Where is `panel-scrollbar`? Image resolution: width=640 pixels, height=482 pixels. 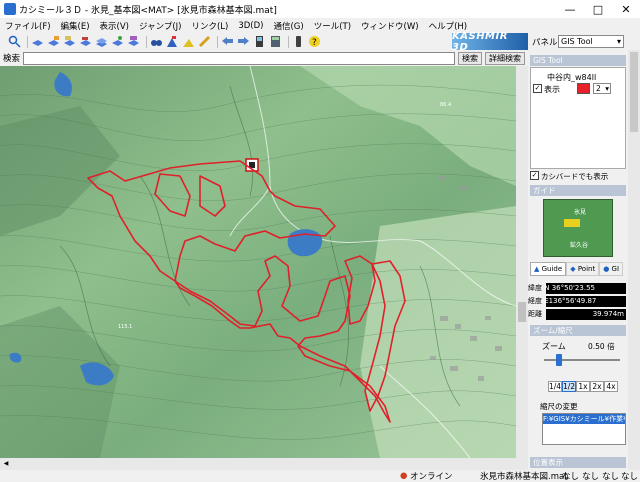 panel-scrollbar is located at coordinates (634, 260).